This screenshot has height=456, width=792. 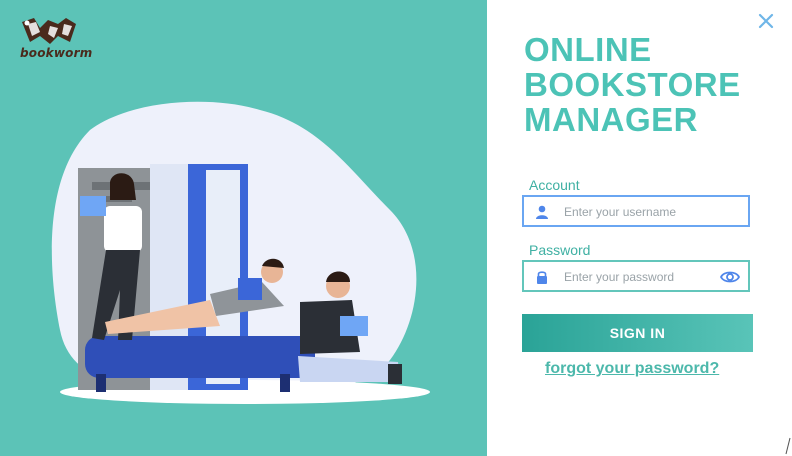 I want to click on title-line-1: ONLINE, so click(x=588, y=49).